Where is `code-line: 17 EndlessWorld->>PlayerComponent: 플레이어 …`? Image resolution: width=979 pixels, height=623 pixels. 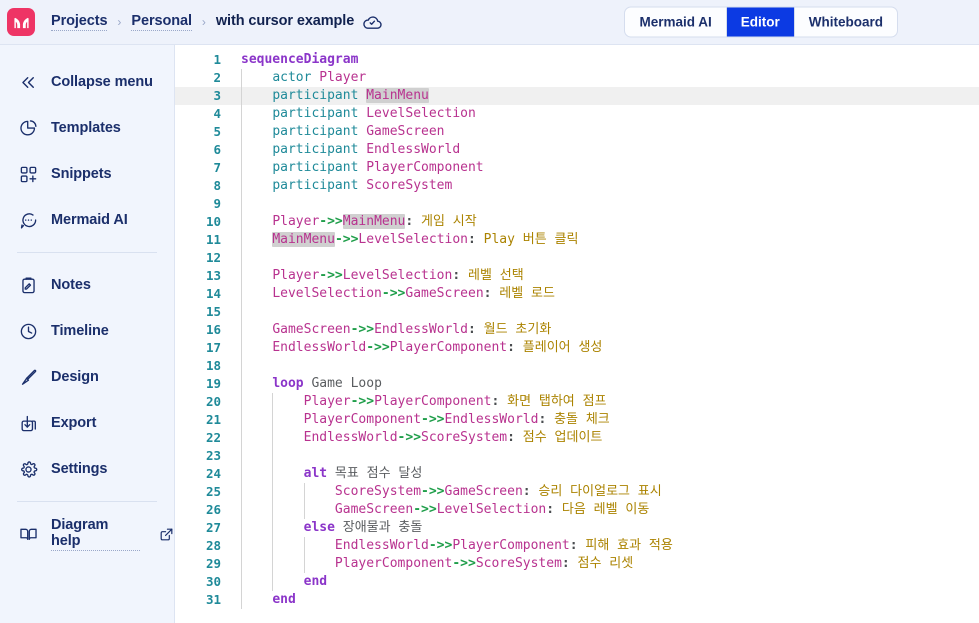
code-line: 17 EndlessWorld->>PlayerComponent: 플레이어 … is located at coordinates (577, 348).